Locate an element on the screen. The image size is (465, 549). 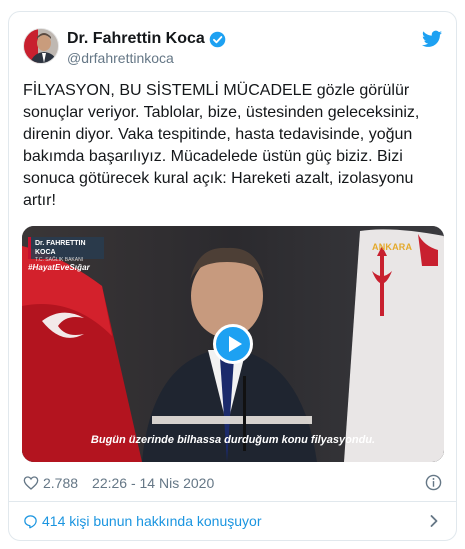
avatar is located at coordinates (41, 46).